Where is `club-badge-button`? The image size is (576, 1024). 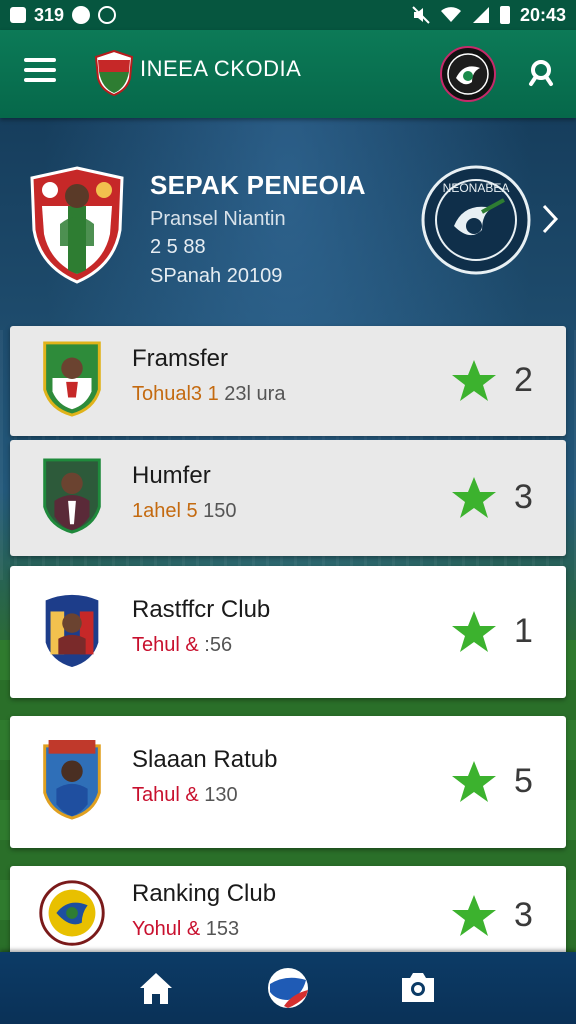 club-badge-button is located at coordinates (468, 74).